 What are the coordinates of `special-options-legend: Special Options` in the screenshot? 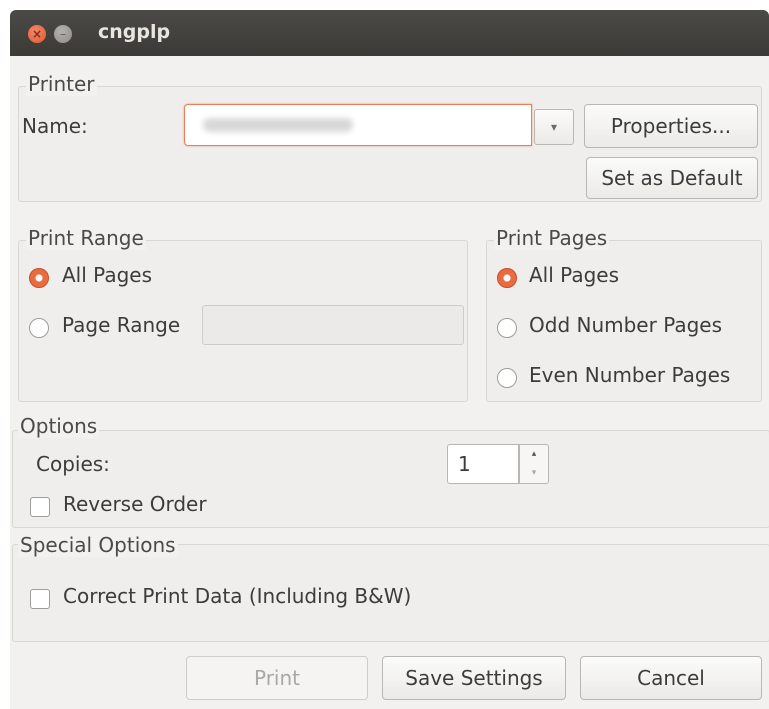 It's located at (98, 545).